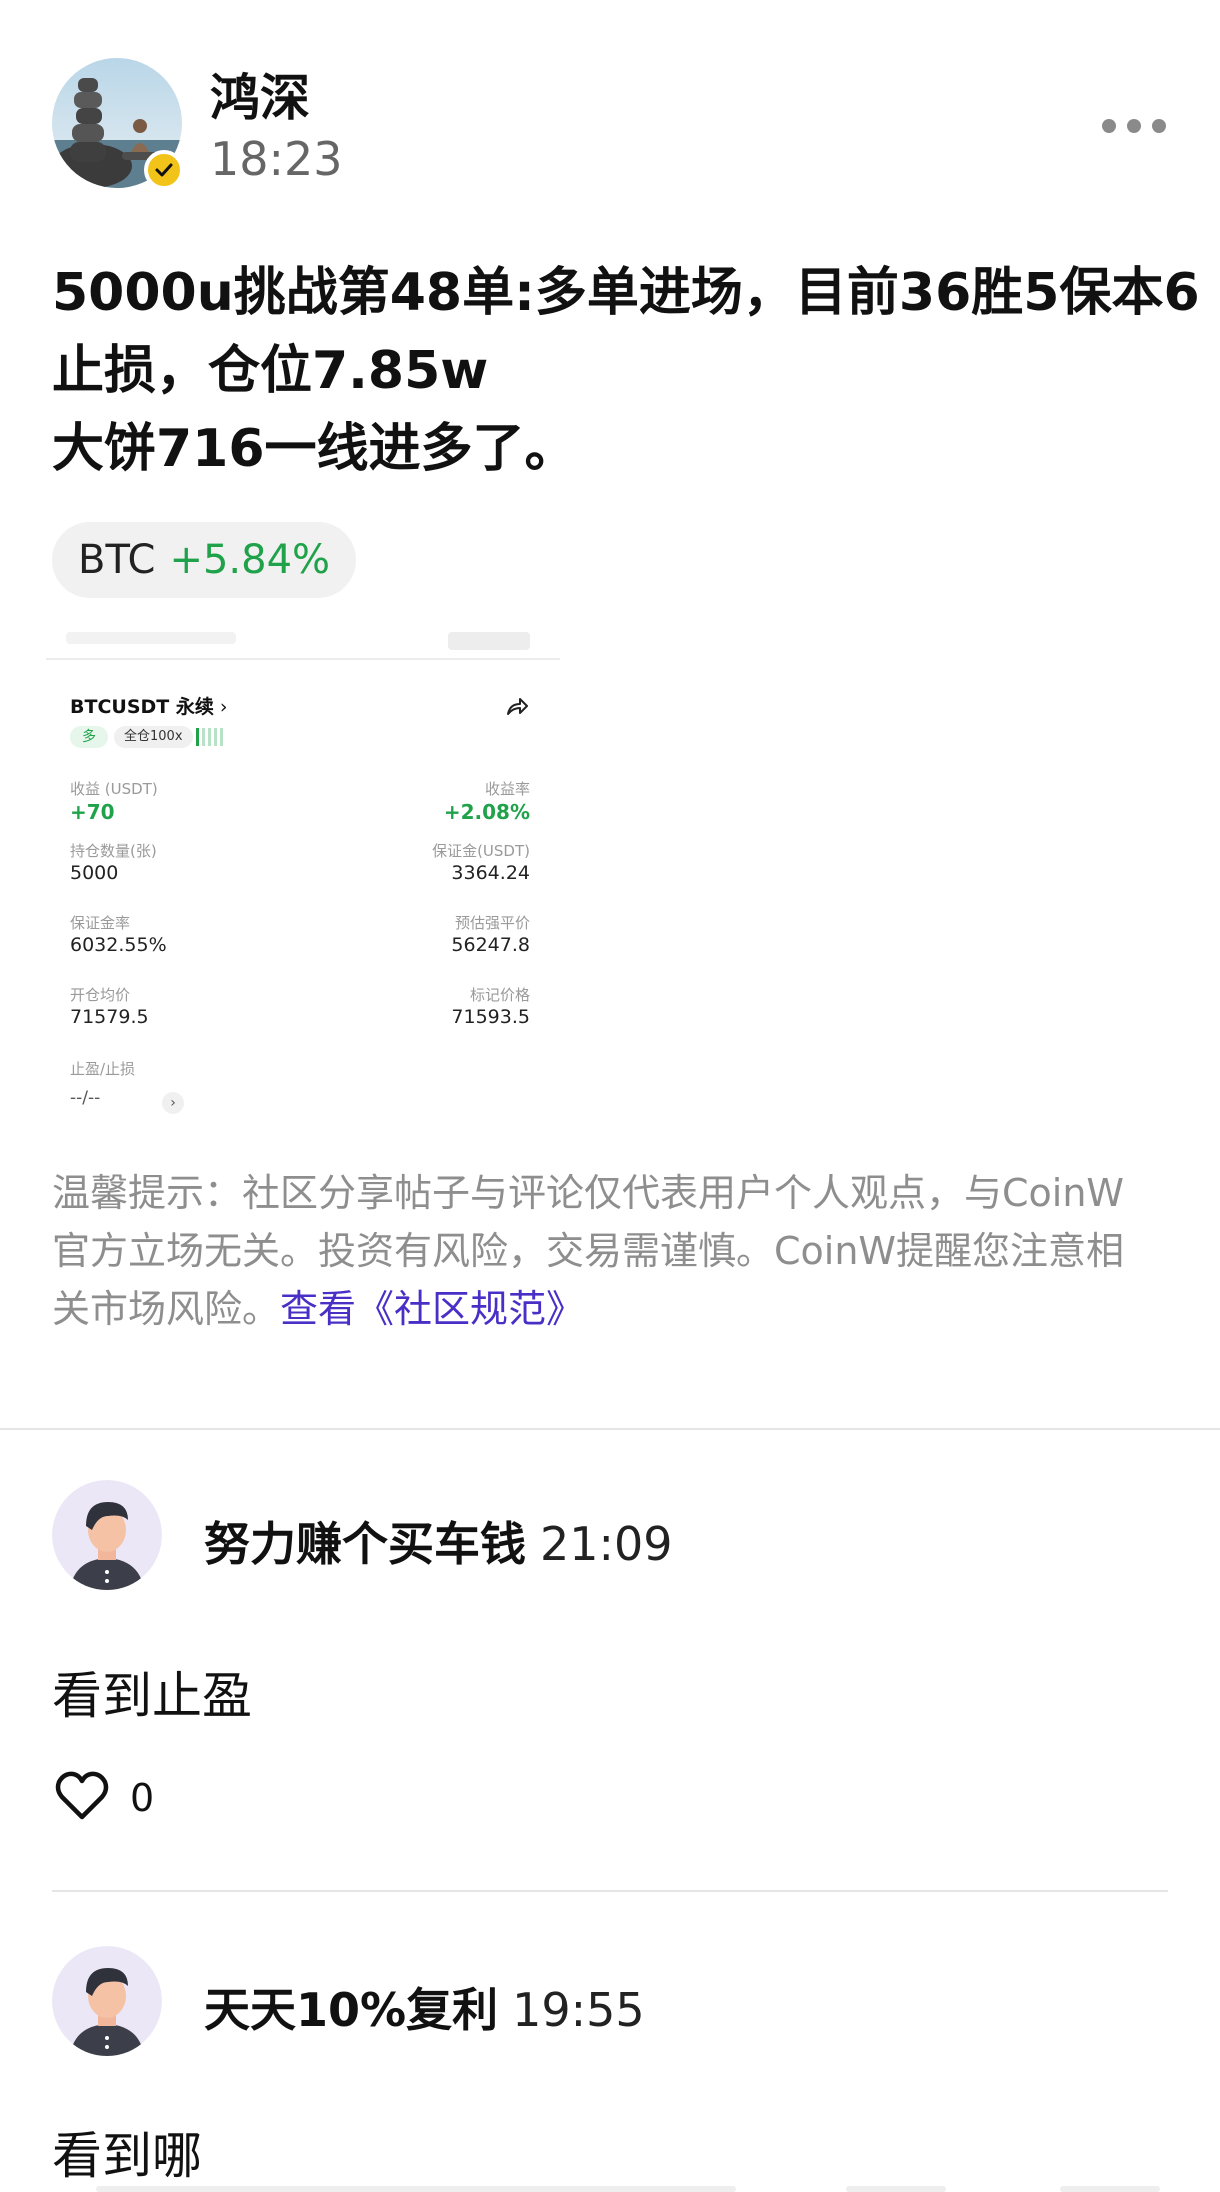 The width and height of the screenshot is (1220, 2192). What do you see at coordinates (109, 1017) in the screenshot?
I see `entry-price-value: 71579.5` at bounding box center [109, 1017].